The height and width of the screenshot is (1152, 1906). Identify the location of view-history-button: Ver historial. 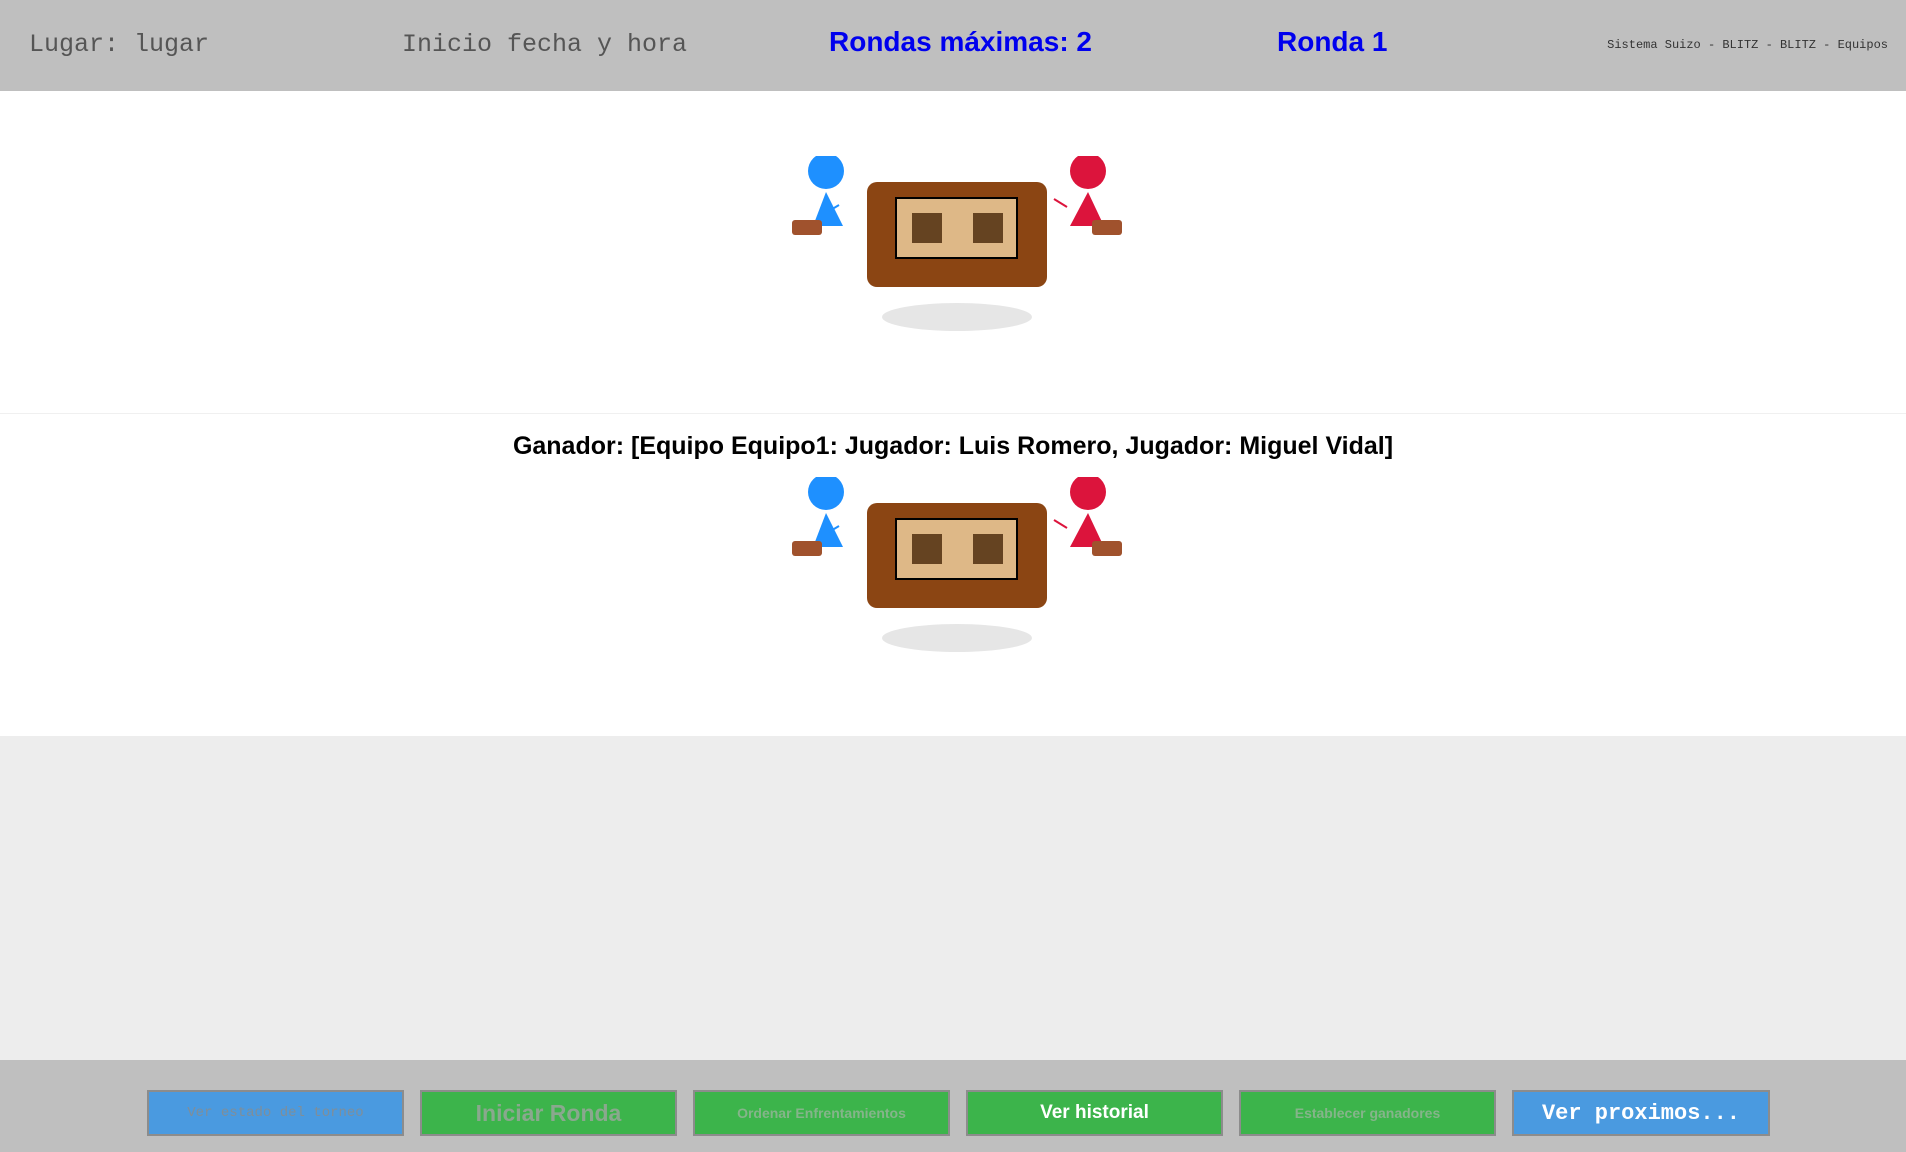
(1094, 1113).